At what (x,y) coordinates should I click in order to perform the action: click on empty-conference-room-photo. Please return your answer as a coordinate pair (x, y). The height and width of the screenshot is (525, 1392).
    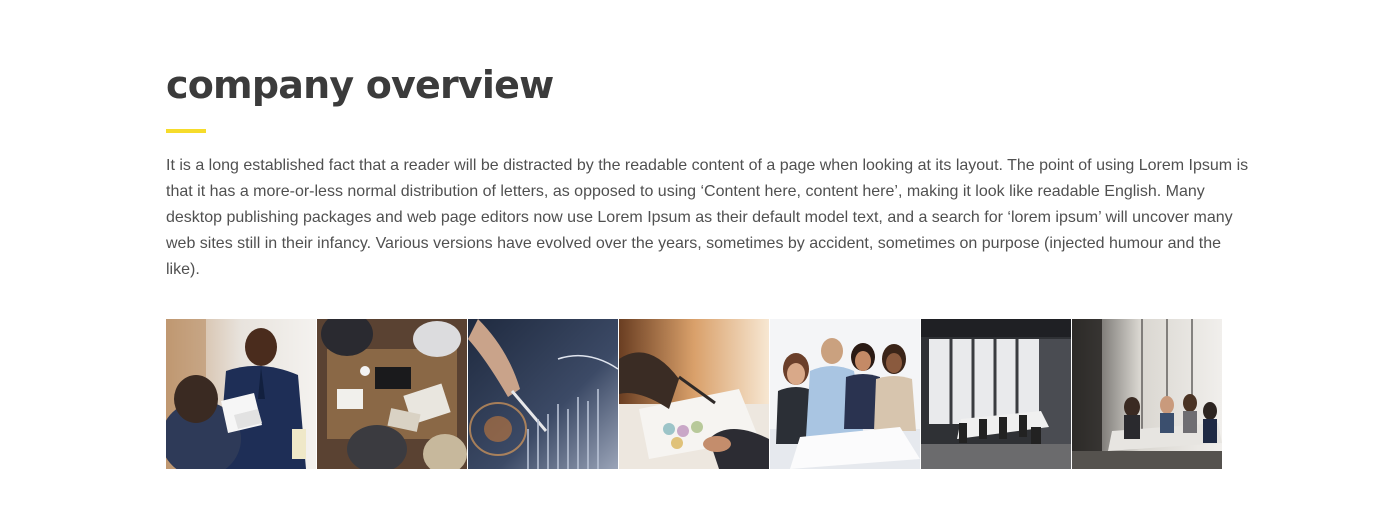
    Looking at the image, I should click on (996, 394).